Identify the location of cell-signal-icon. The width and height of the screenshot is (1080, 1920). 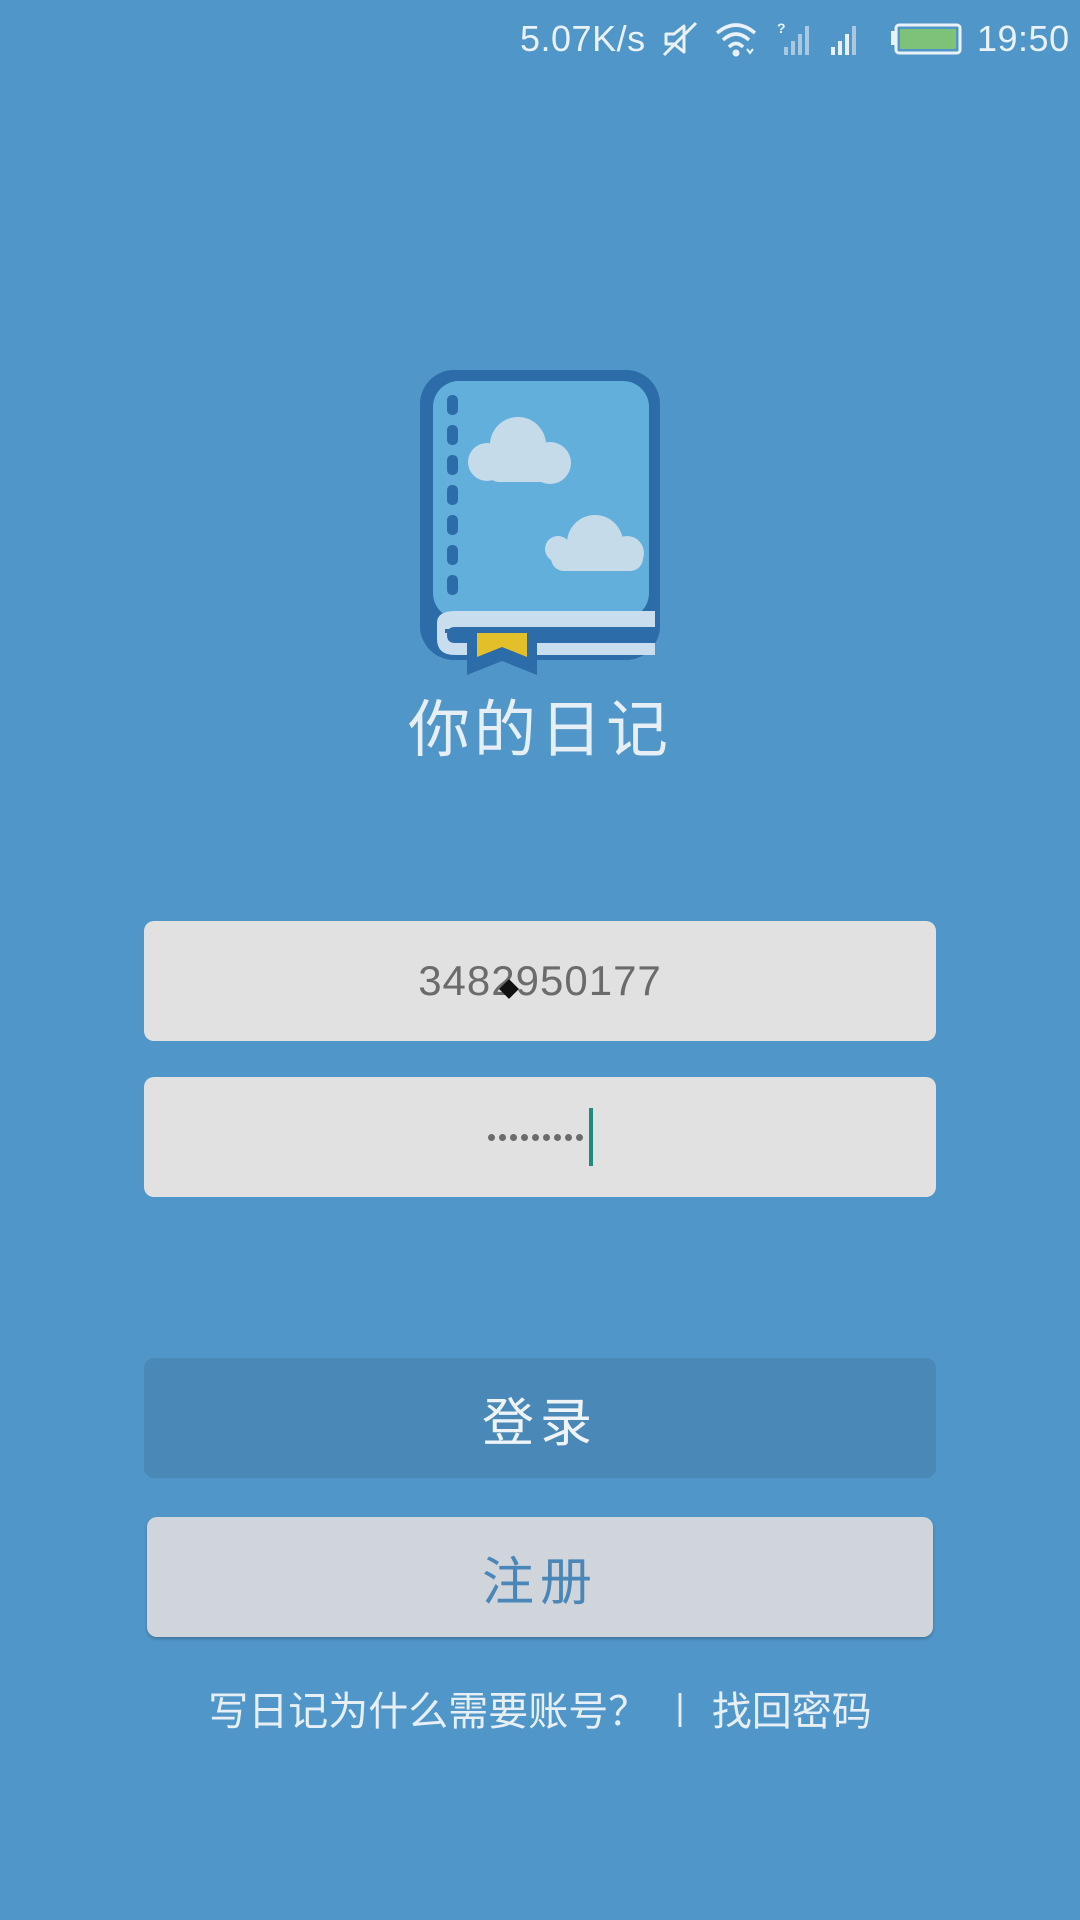
(846, 39).